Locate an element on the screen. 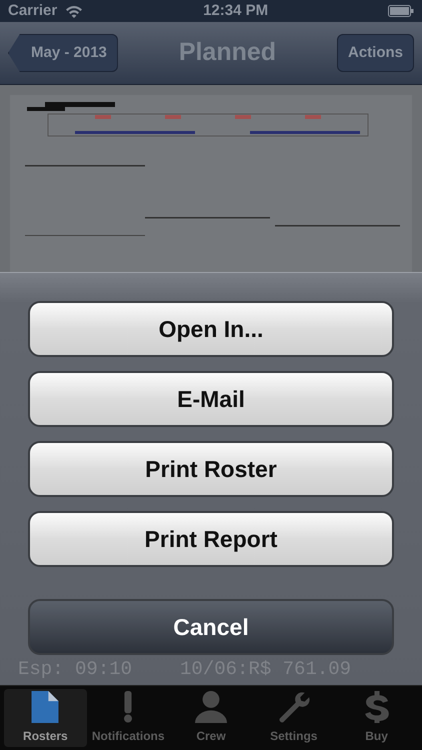 The height and width of the screenshot is (750, 422). actions-button: Actions is located at coordinates (375, 53).